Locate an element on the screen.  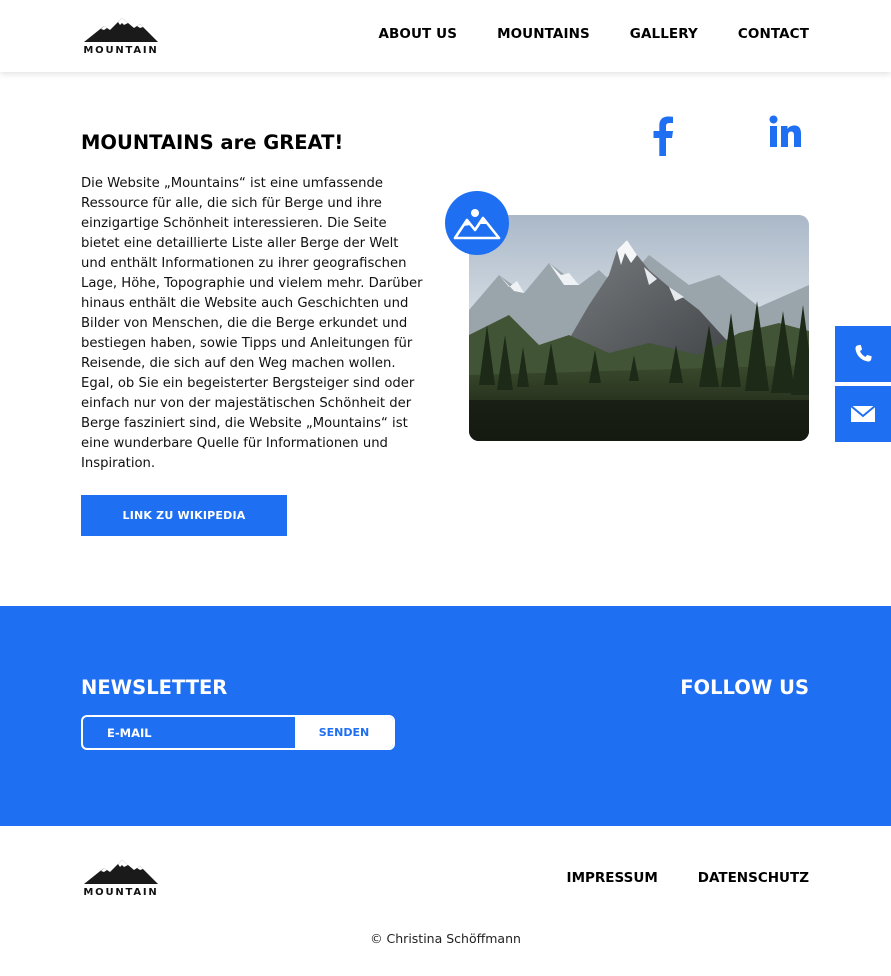
mail-icon is located at coordinates (863, 413).